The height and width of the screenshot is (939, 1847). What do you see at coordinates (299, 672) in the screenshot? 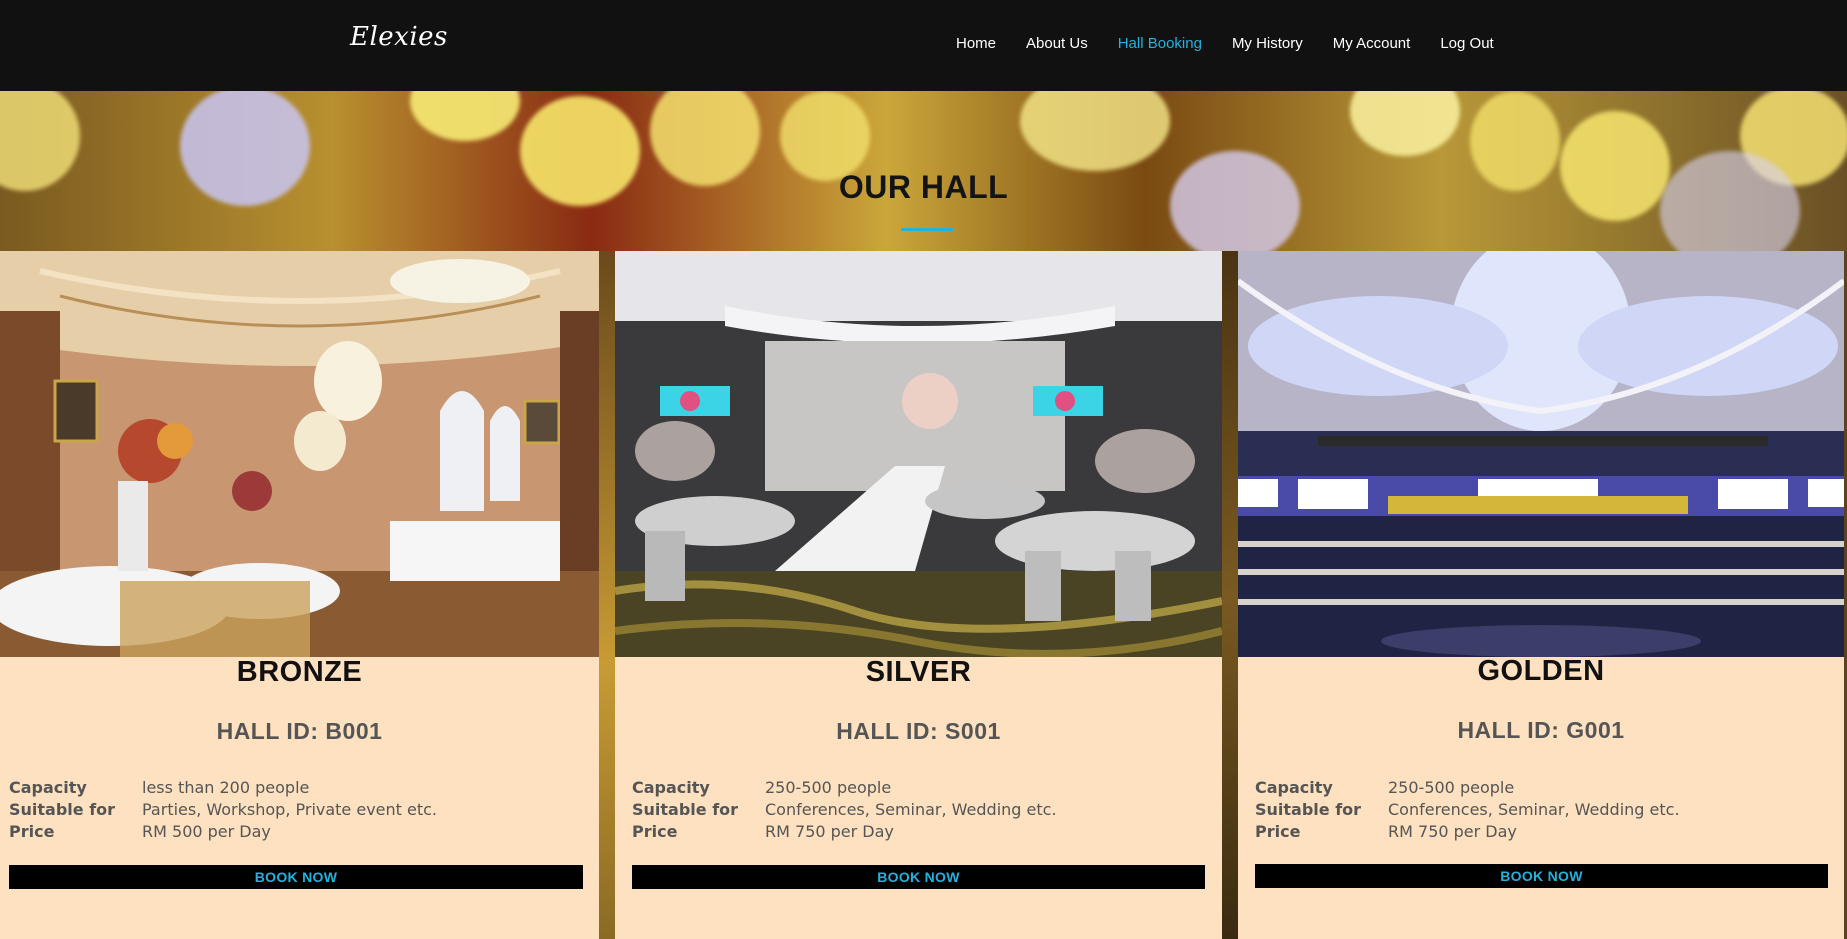
I see `hall-name: BRONZE` at bounding box center [299, 672].